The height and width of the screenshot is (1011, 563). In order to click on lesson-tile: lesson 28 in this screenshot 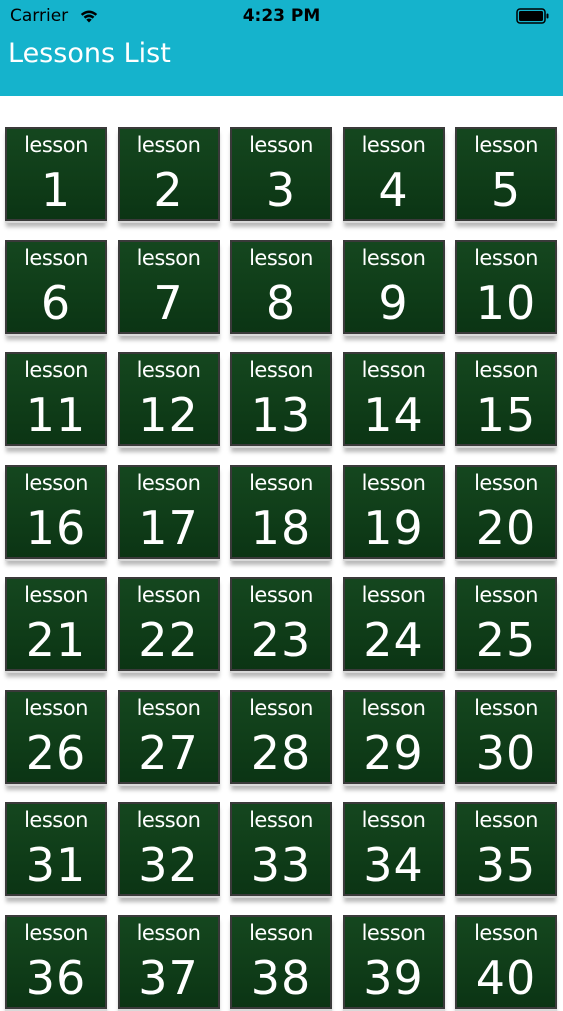, I will do `click(281, 737)`.